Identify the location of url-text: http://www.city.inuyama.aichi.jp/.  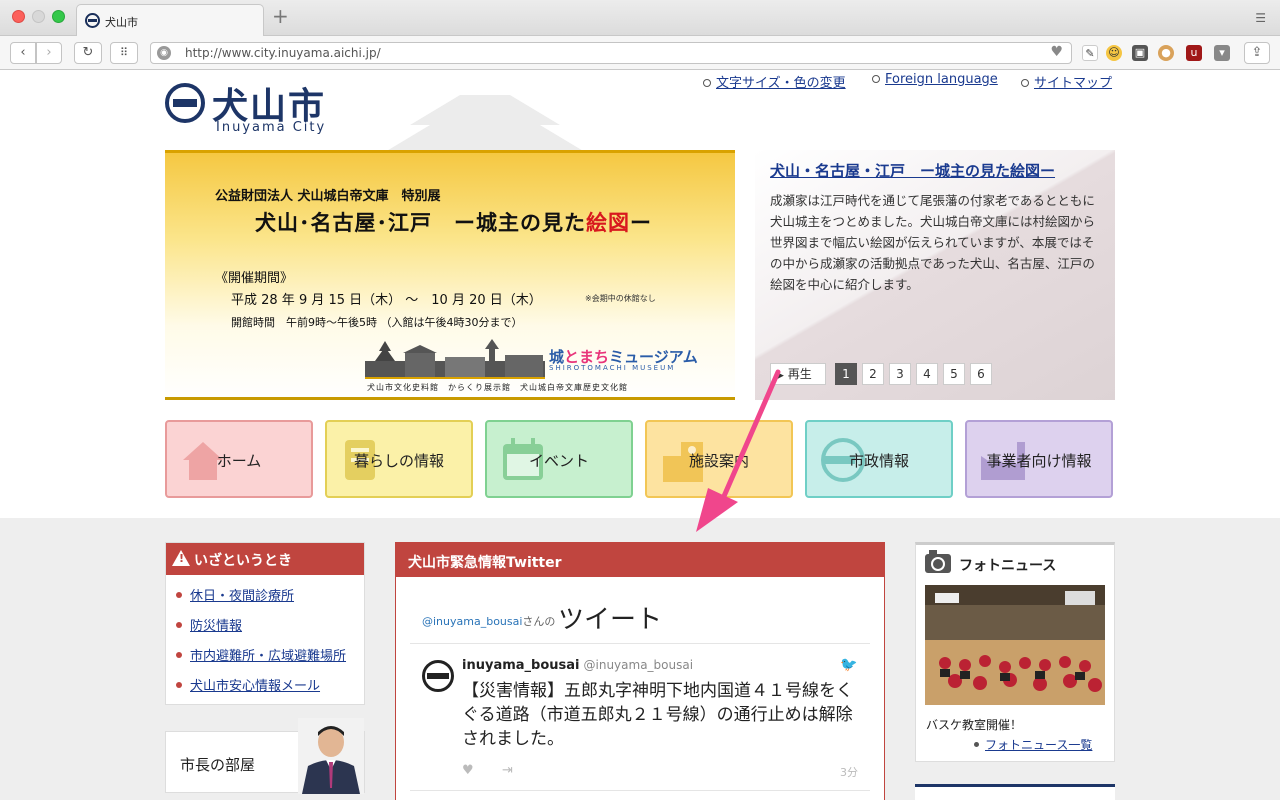
(283, 53).